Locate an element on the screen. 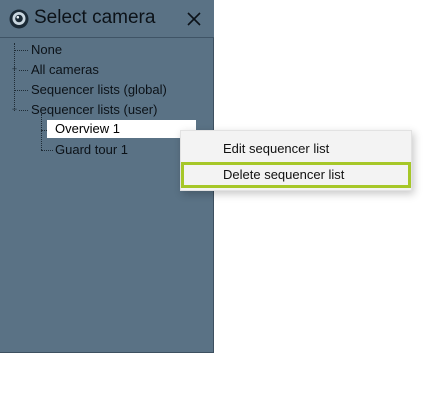 This screenshot has width=444, height=418. close-icon is located at coordinates (194, 19).